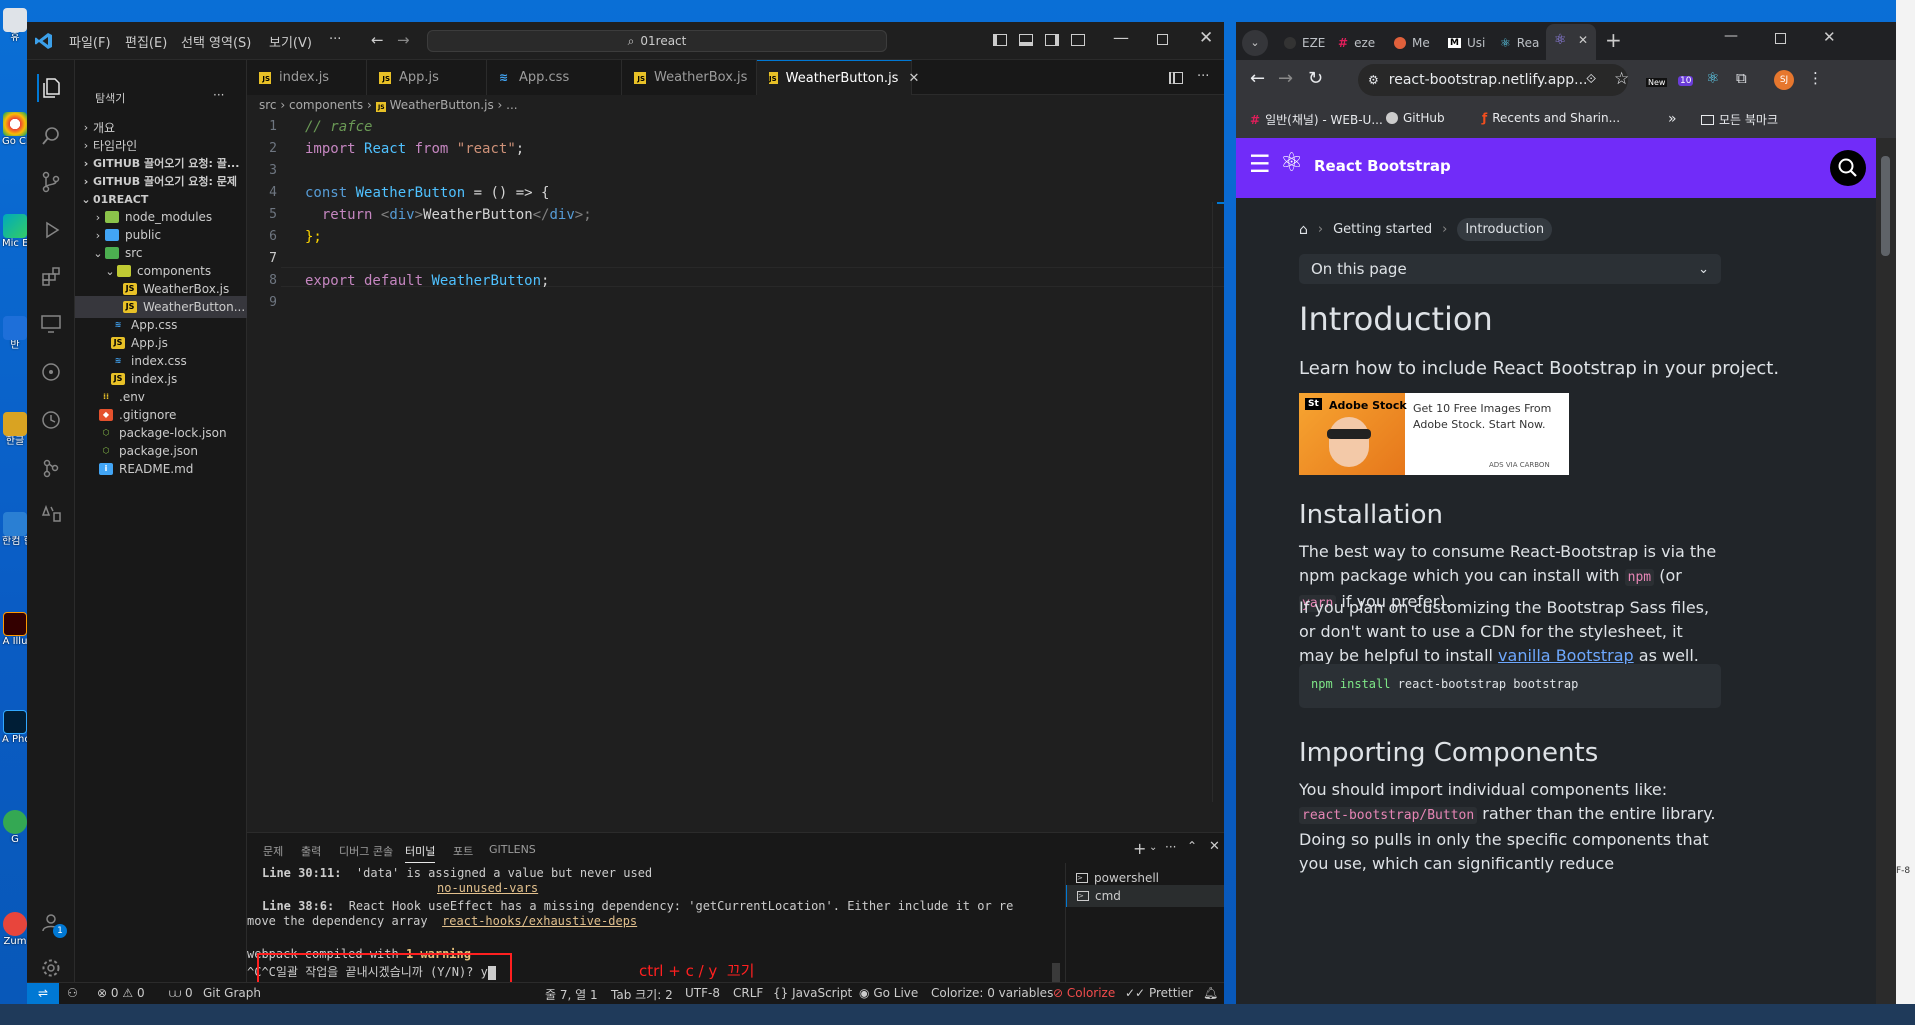  Describe the element at coordinates (812, 993) in the screenshot. I see `language-mode: {} JavaScript` at that location.